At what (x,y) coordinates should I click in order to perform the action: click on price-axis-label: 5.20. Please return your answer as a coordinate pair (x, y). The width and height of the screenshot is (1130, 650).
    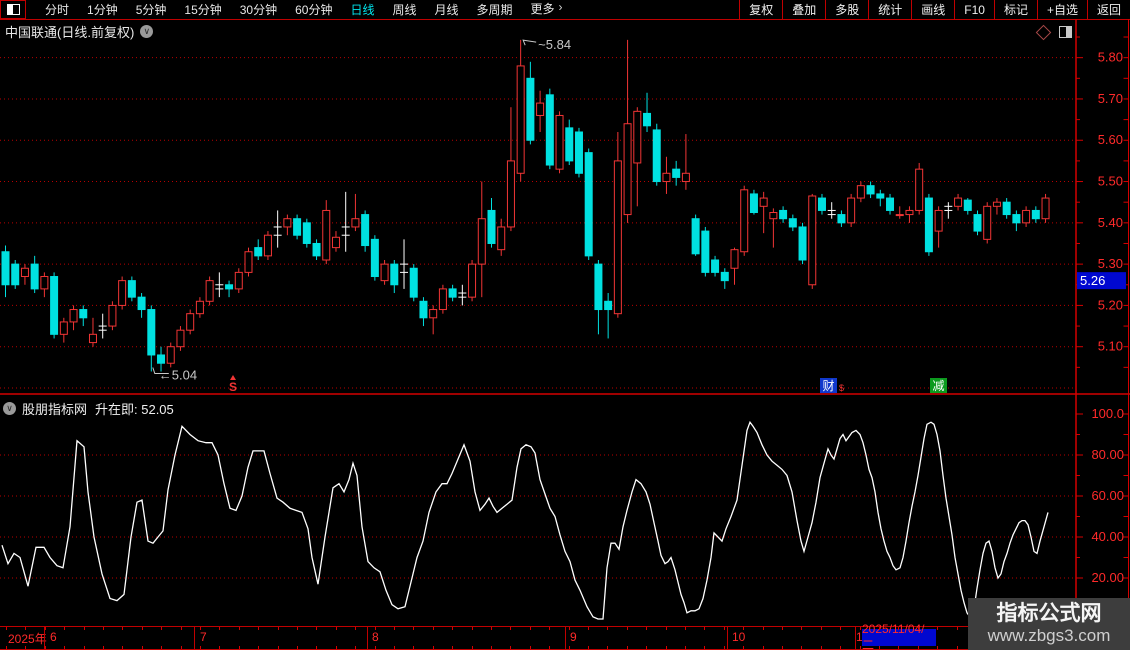
    Looking at the image, I should click on (1110, 304).